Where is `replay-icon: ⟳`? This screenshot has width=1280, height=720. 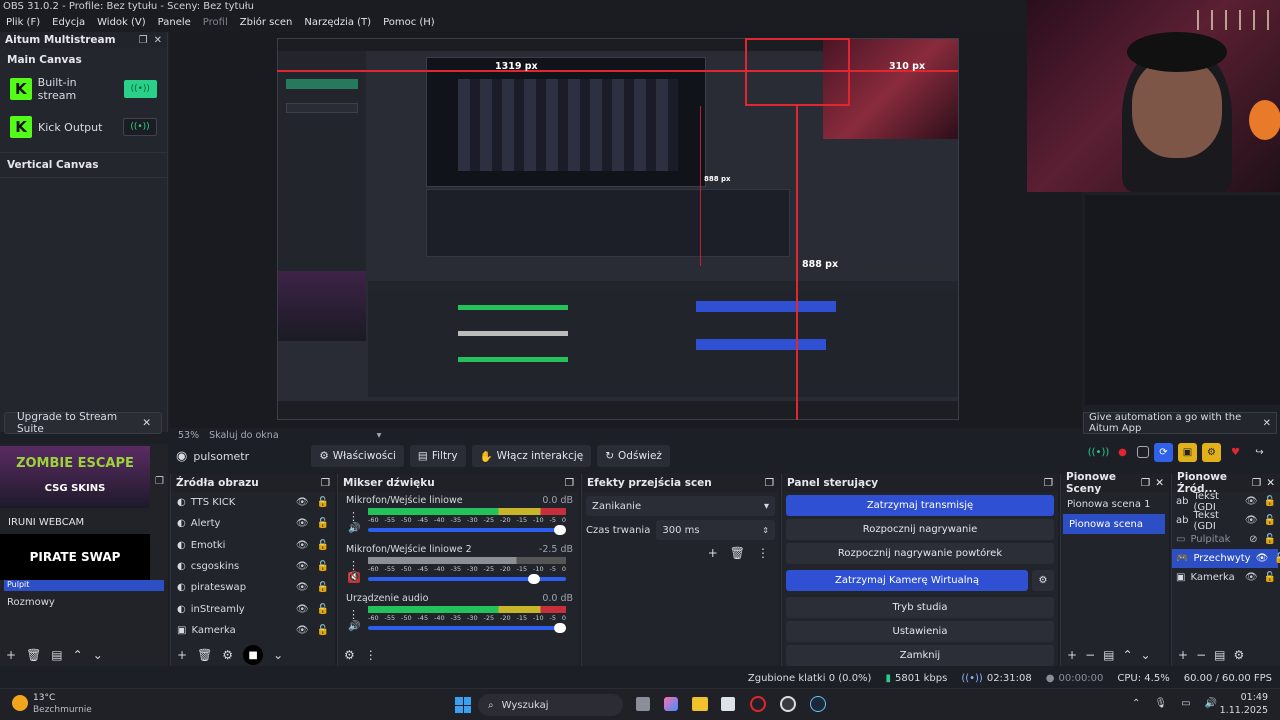 replay-icon: ⟳ is located at coordinates (1163, 452).